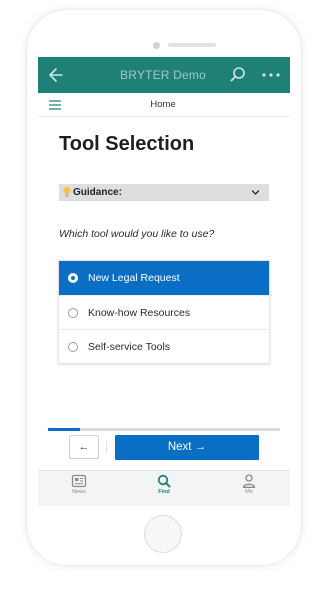 This screenshot has height=593, width=328. Describe the element at coordinates (156, 45) in the screenshot. I see `camera-dot` at that location.